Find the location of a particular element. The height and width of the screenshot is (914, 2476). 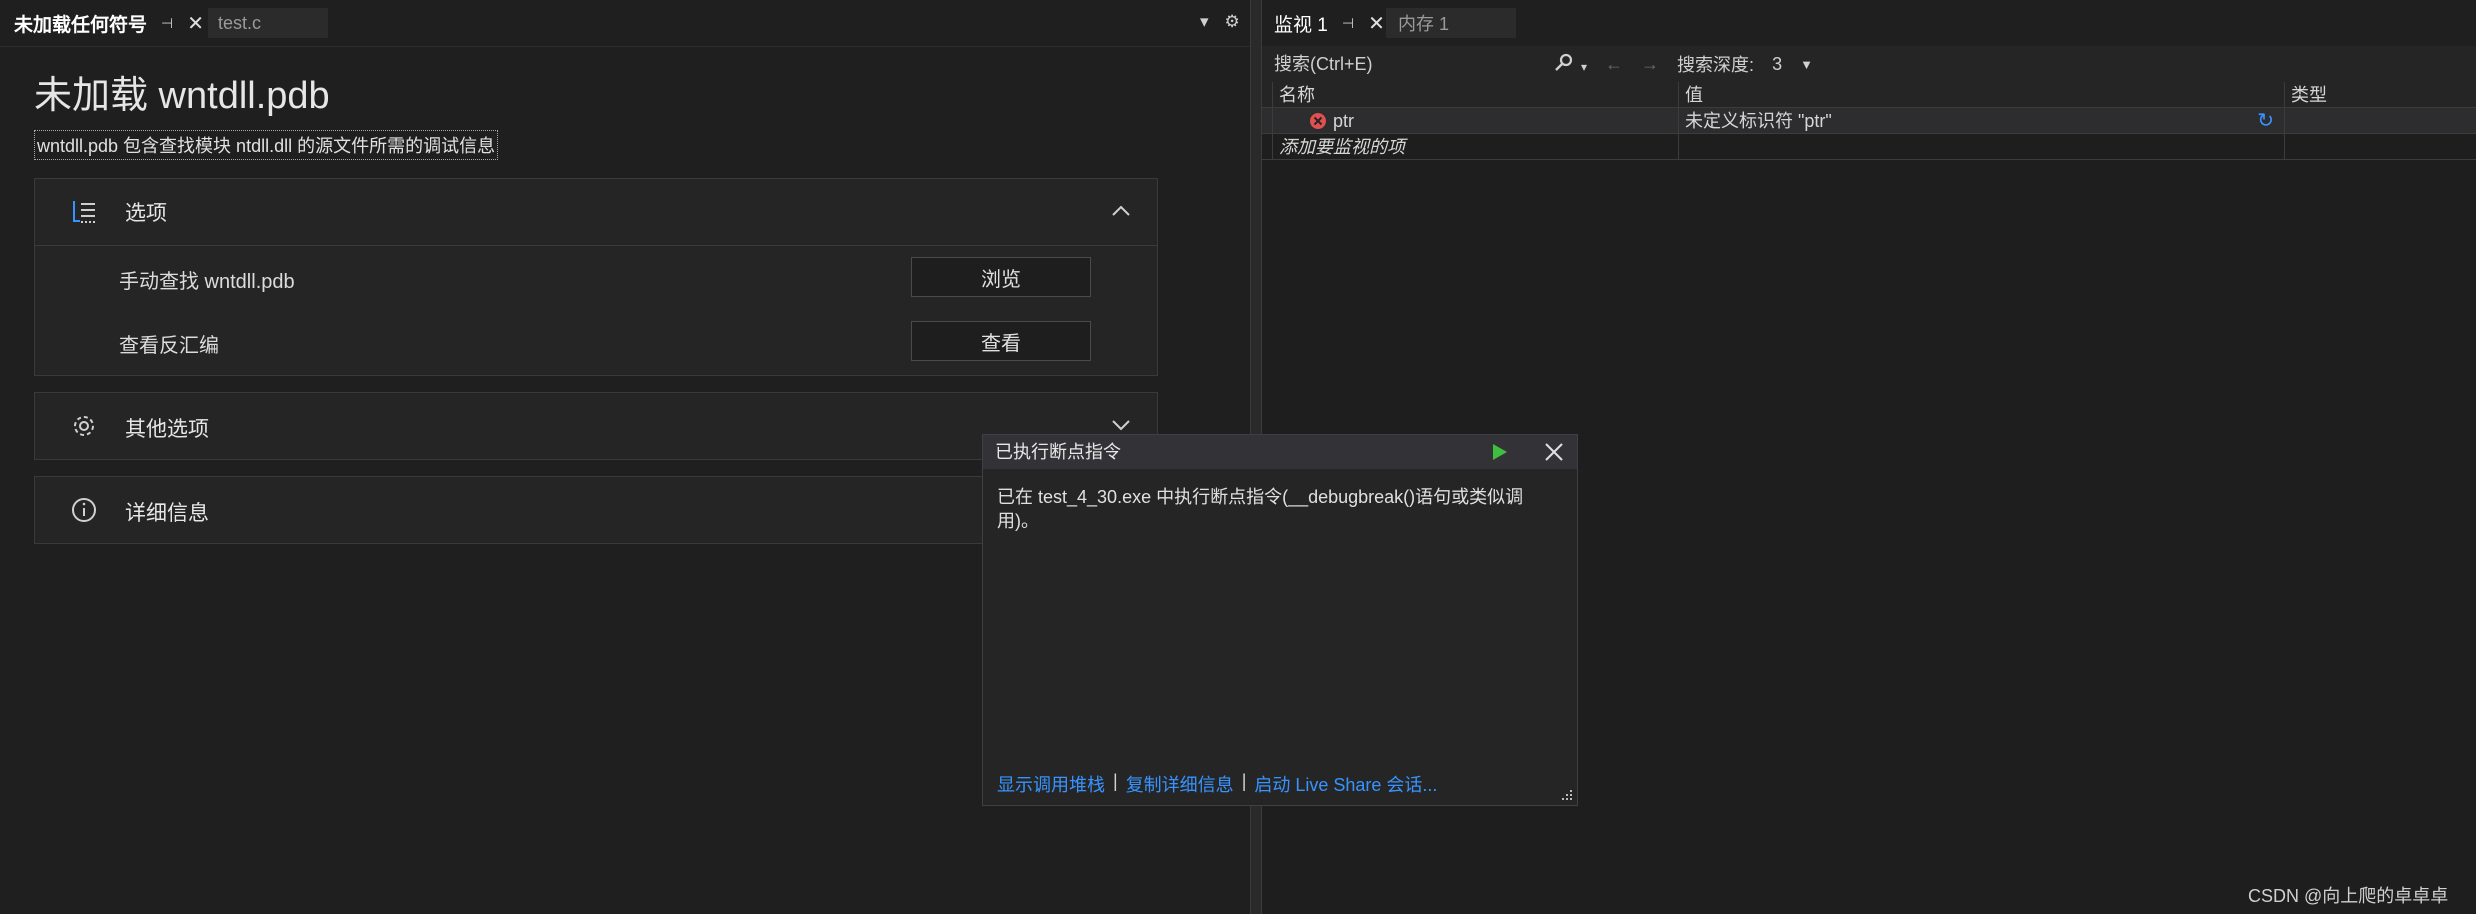

add-watch-placeholder: 添加要监视的项 is located at coordinates (1475, 147).